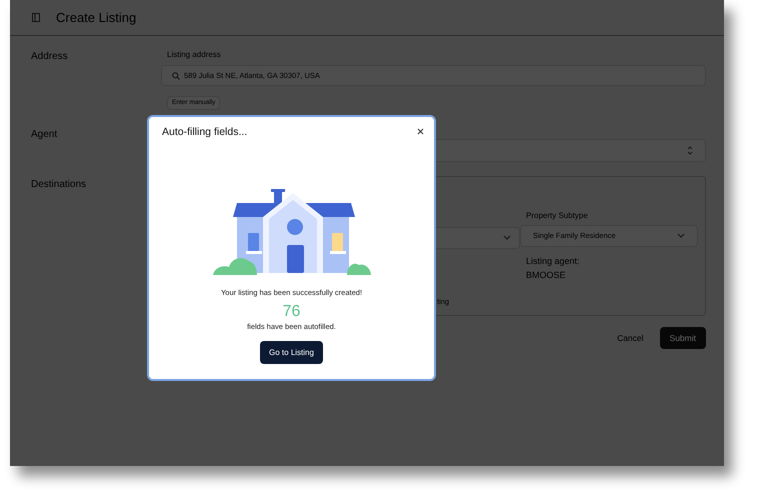 This screenshot has height=494, width=759. What do you see at coordinates (557, 216) in the screenshot?
I see `field-label: Property Subtype` at bounding box center [557, 216].